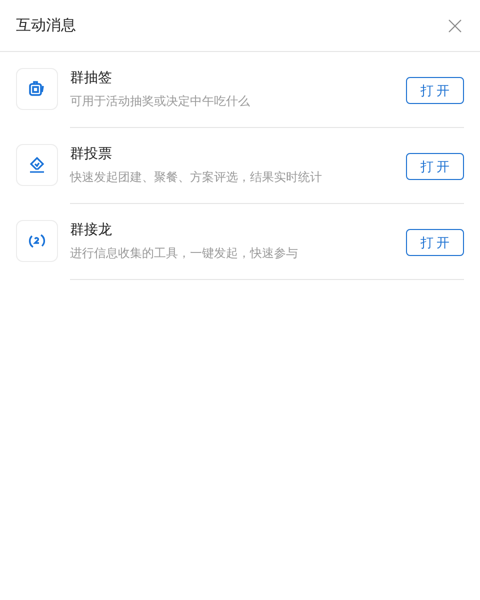 This screenshot has width=480, height=600. Describe the element at coordinates (91, 154) in the screenshot. I see `app-name: 群投票` at that location.